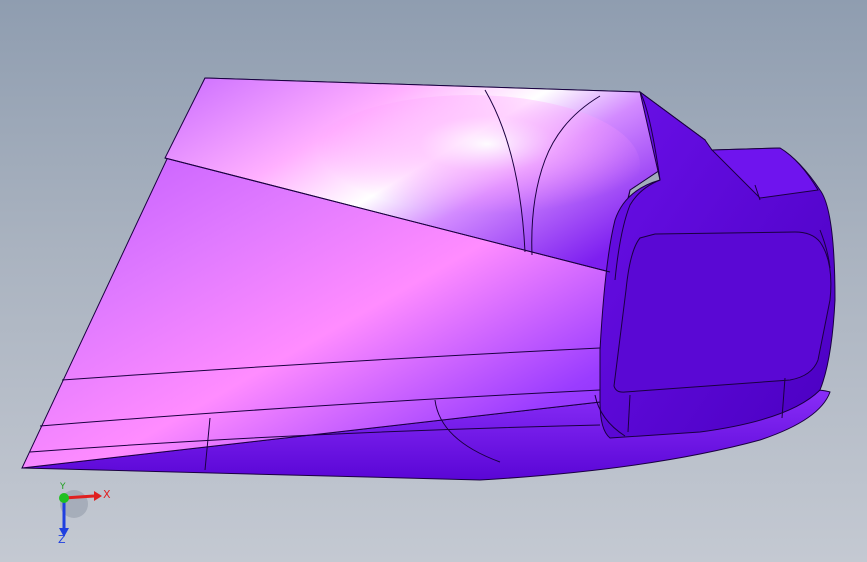 This screenshot has width=867, height=562. What do you see at coordinates (63, 487) in the screenshot?
I see `y-axis-label: Y` at bounding box center [63, 487].